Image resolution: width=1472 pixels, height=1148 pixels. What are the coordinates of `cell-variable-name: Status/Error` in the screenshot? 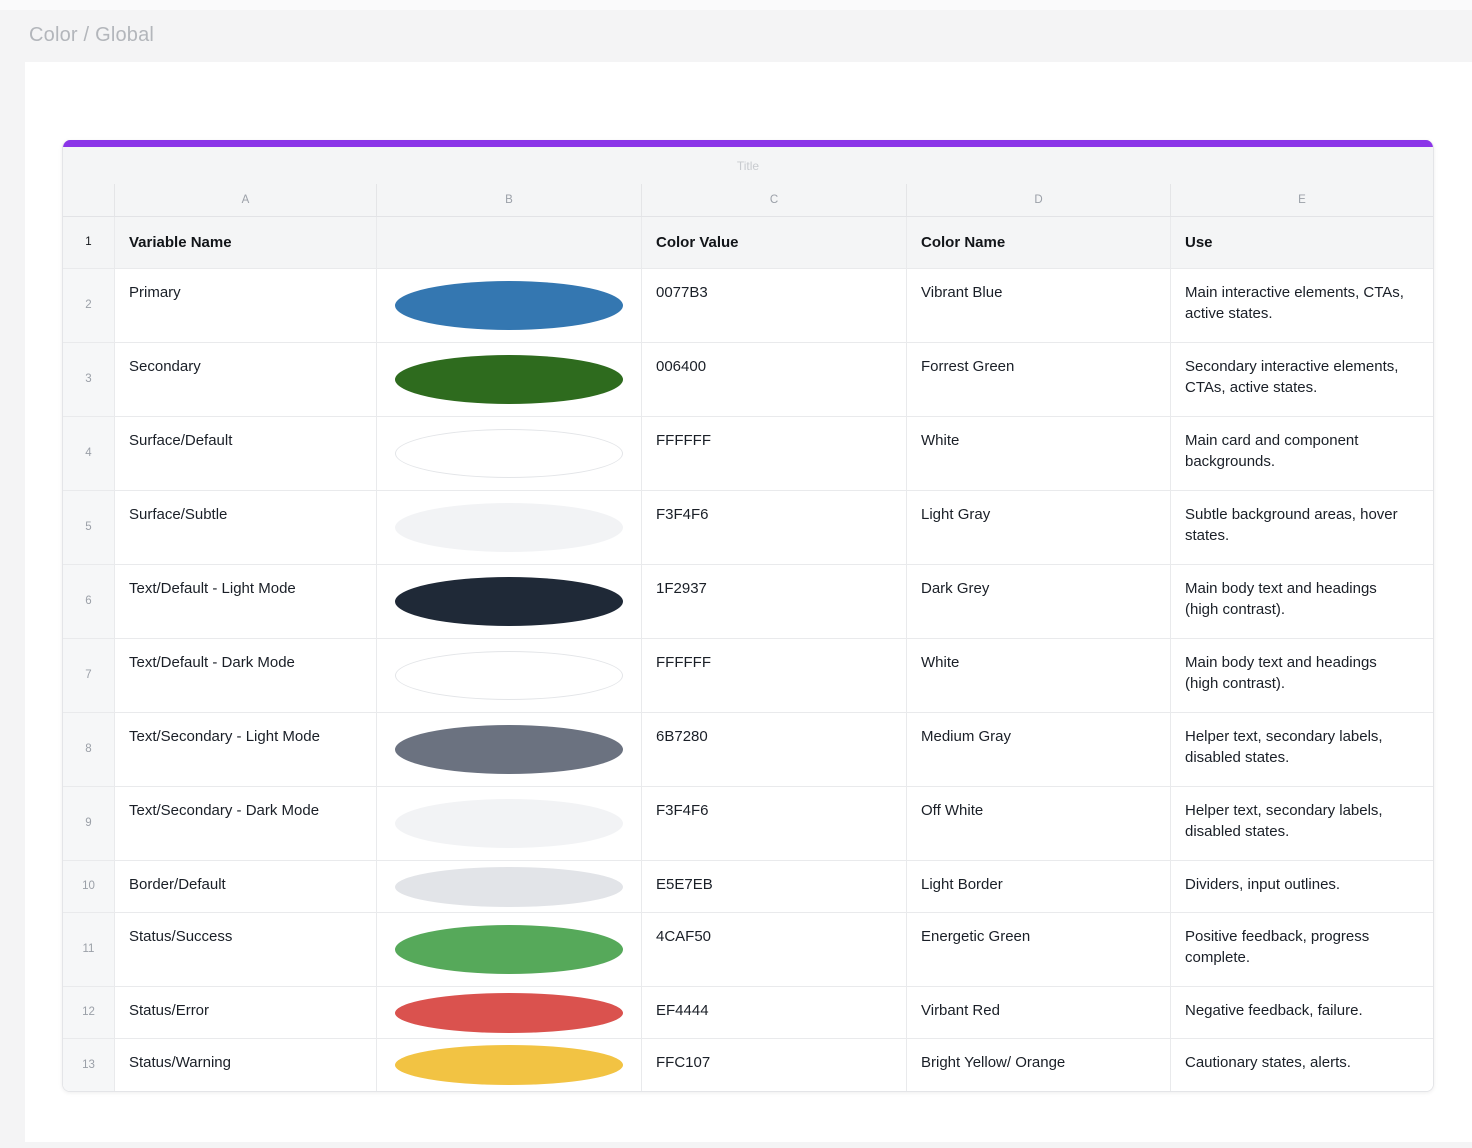 It's located at (245, 1012).